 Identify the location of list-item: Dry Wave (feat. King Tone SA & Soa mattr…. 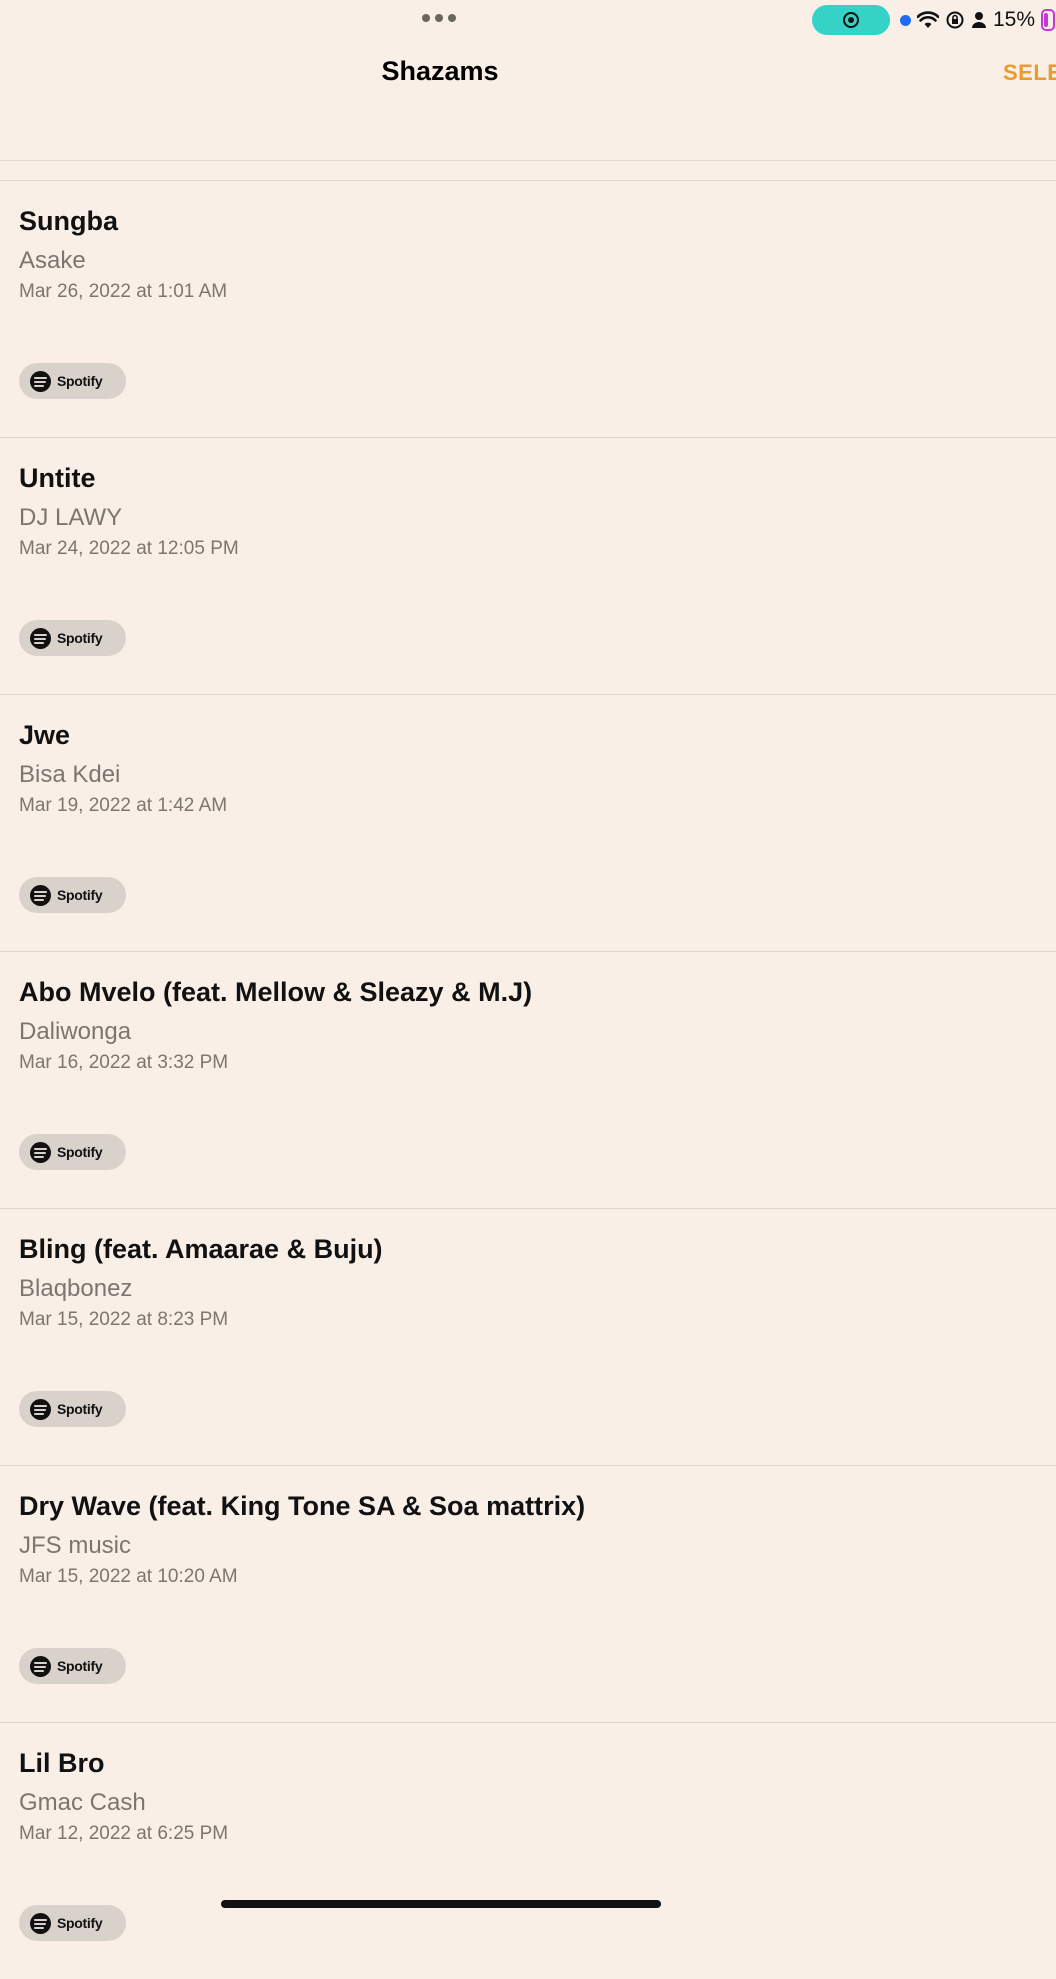
(528, 1593).